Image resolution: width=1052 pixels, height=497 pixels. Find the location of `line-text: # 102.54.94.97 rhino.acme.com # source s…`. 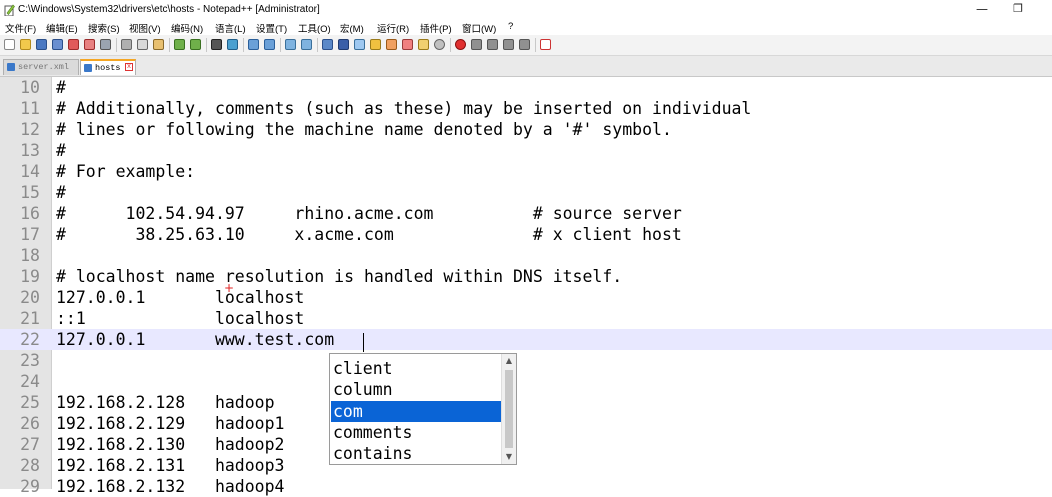

line-text: # 102.54.94.97 rhino.acme.com # source s… is located at coordinates (369, 213).